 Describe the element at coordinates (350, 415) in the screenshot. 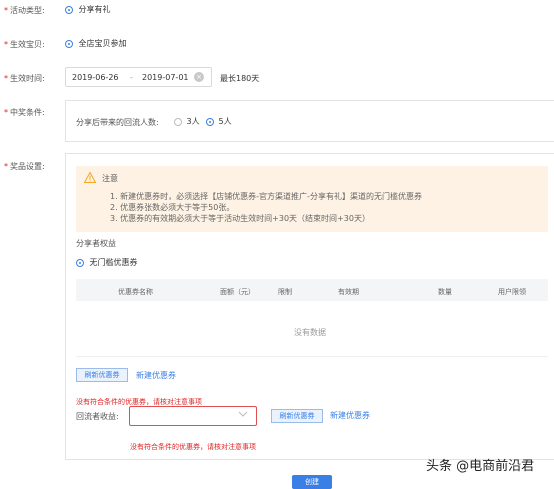

I see `returner-new-coupon-link: 新建优惠券` at that location.